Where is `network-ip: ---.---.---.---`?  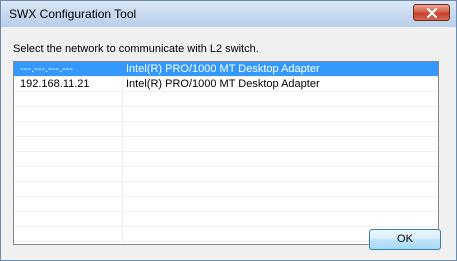 network-ip: ---.---.---.--- is located at coordinates (47, 69).